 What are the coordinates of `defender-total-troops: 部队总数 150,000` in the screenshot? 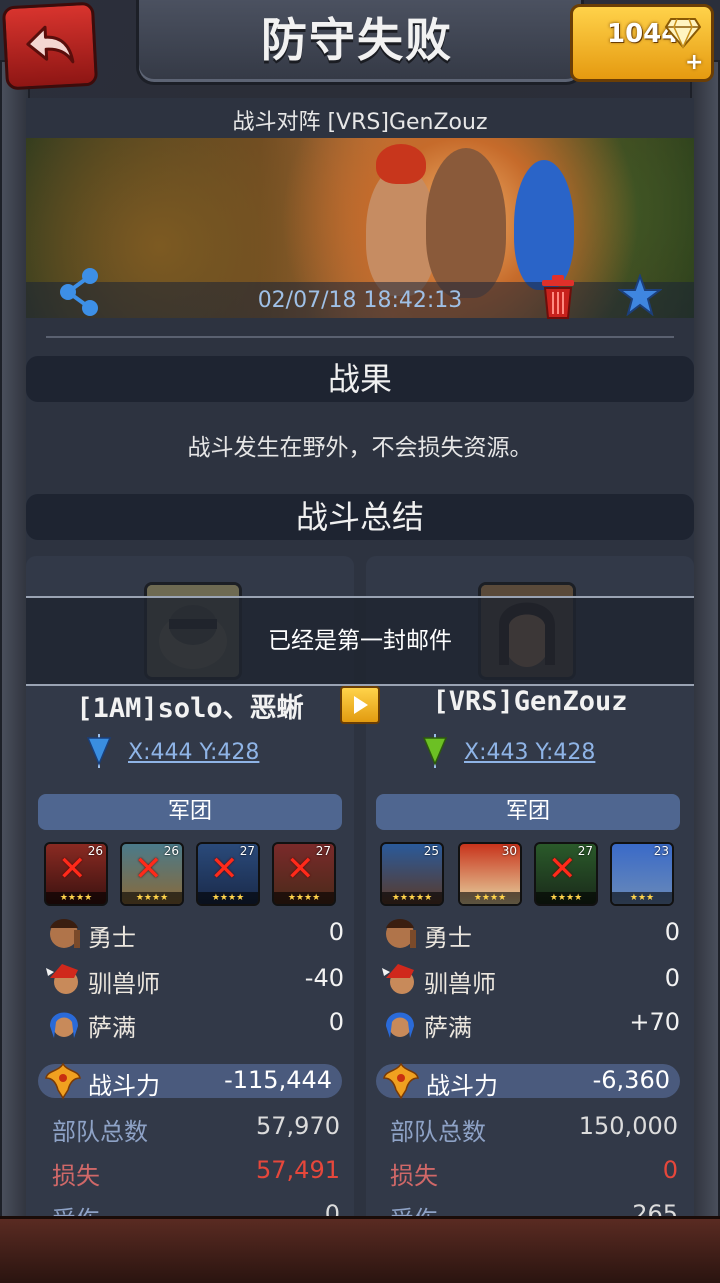 It's located at (534, 1130).